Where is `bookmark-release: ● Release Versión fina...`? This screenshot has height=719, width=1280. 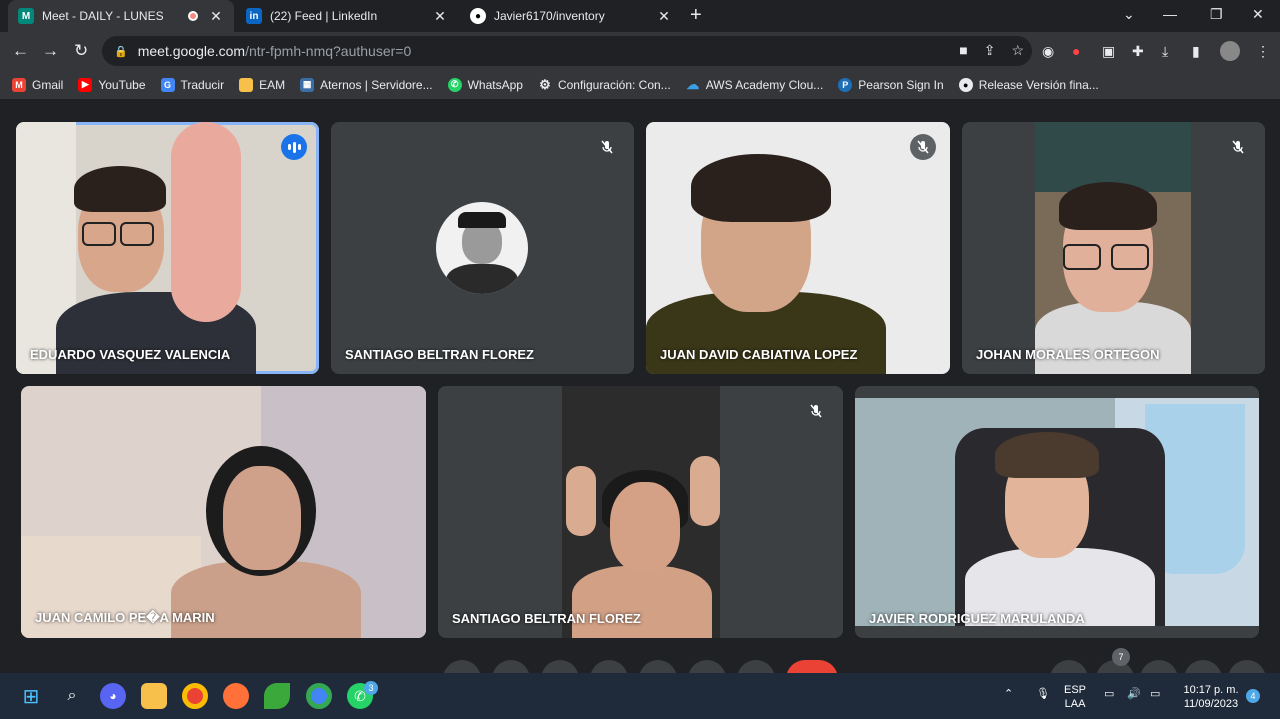
bookmark-release: ● Release Versión fina... is located at coordinates (1028, 84).